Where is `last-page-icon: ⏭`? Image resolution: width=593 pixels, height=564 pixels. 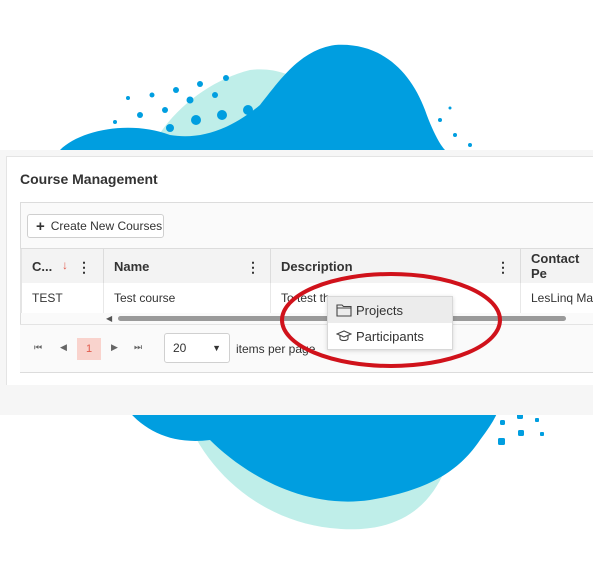
last-page-icon: ⏭ is located at coordinates (138, 347).